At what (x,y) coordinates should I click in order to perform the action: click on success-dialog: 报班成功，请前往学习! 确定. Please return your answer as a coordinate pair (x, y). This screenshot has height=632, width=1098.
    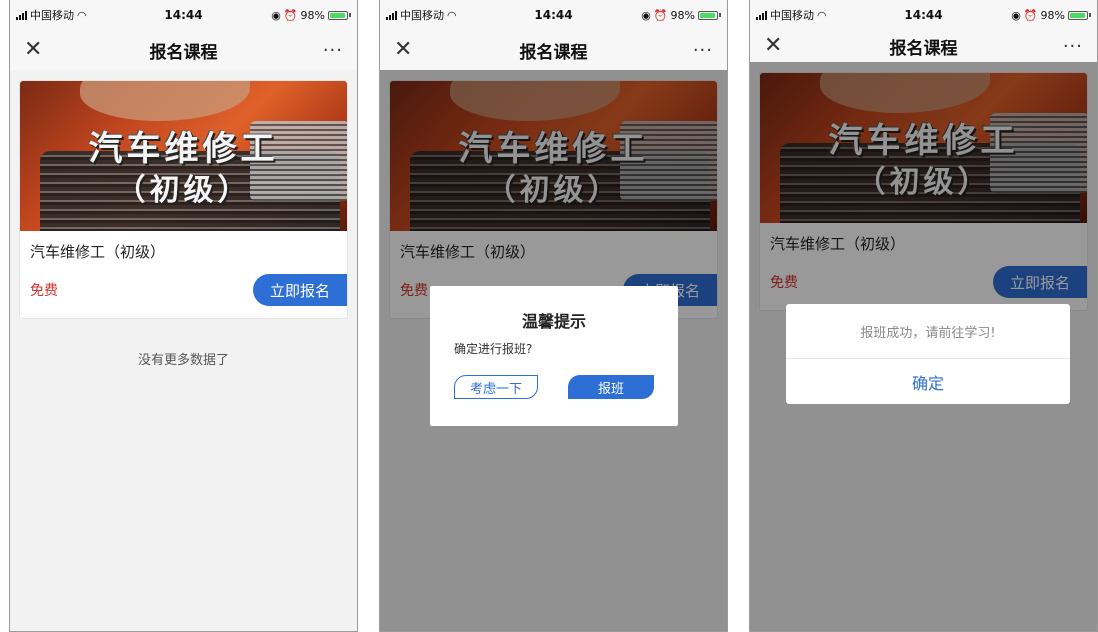
    Looking at the image, I should click on (928, 354).